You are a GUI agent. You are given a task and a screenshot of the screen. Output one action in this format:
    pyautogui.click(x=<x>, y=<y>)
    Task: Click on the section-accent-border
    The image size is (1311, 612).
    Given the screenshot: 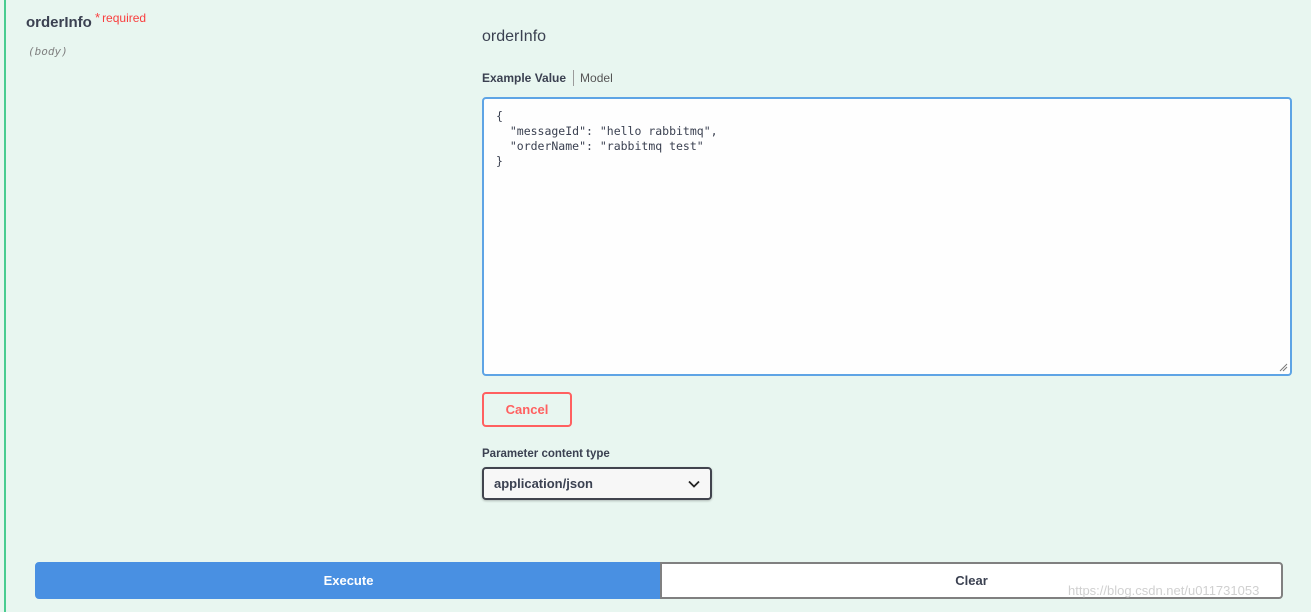 What is the action you would take?
    pyautogui.click(x=5, y=306)
    